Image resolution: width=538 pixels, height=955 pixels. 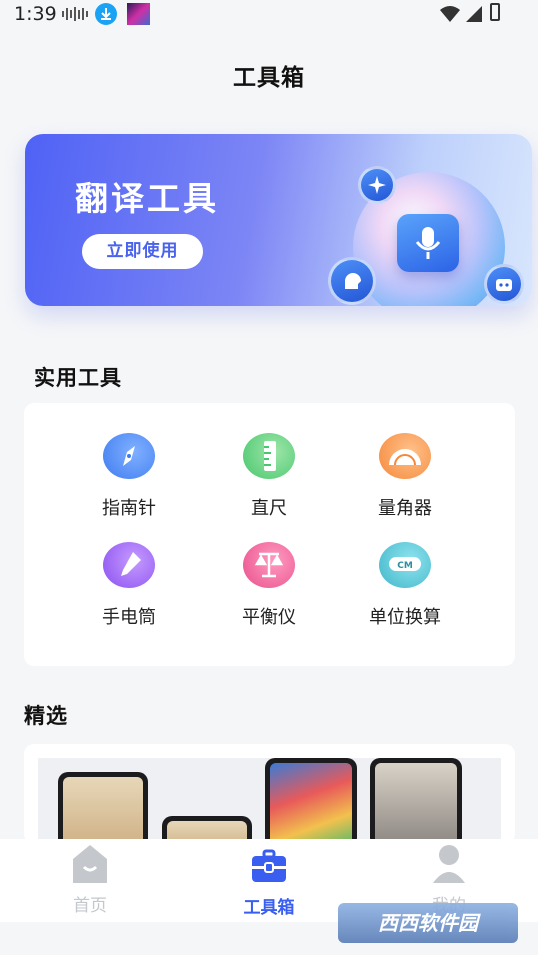 What do you see at coordinates (269, 456) in the screenshot?
I see `ruler-icon` at bounding box center [269, 456].